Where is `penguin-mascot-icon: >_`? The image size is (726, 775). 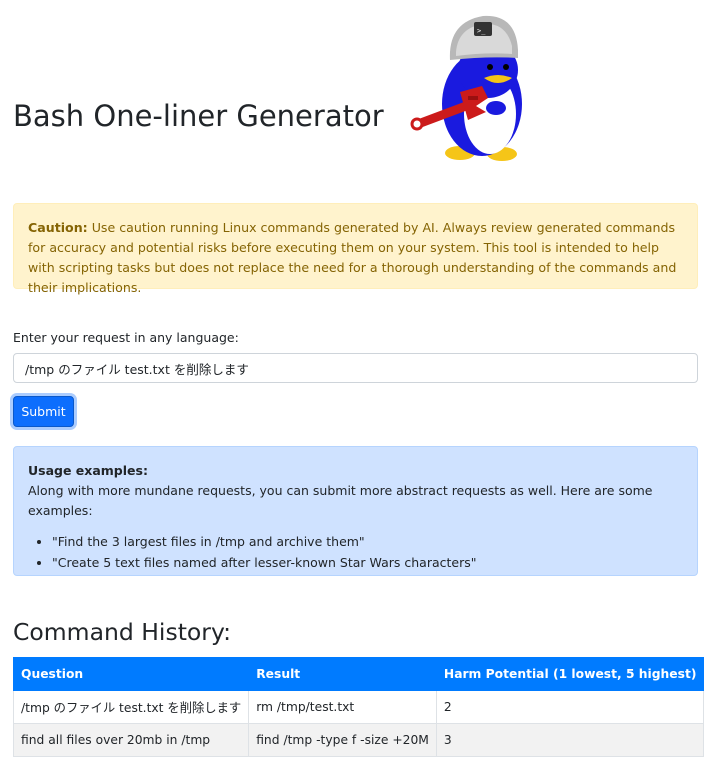
penguin-mascot-icon: >_ is located at coordinates (466, 88).